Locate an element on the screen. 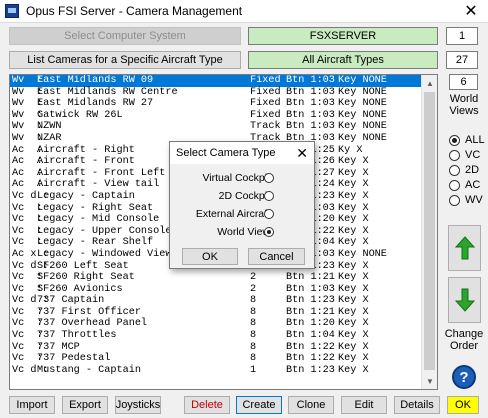 The height and width of the screenshot is (418, 488). details-button: Details is located at coordinates (417, 405).